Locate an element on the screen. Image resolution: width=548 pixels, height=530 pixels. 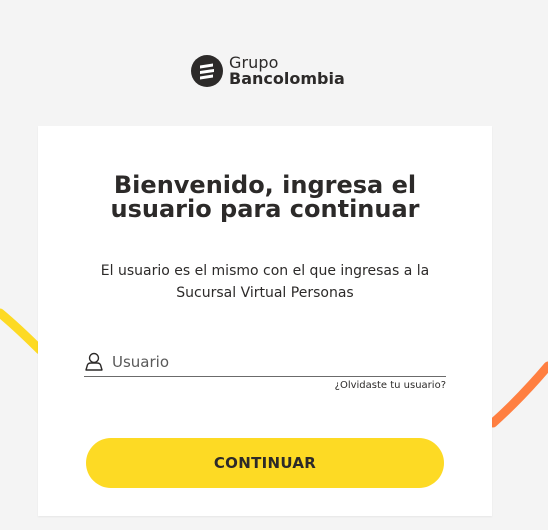
username-input is located at coordinates (272, 362).